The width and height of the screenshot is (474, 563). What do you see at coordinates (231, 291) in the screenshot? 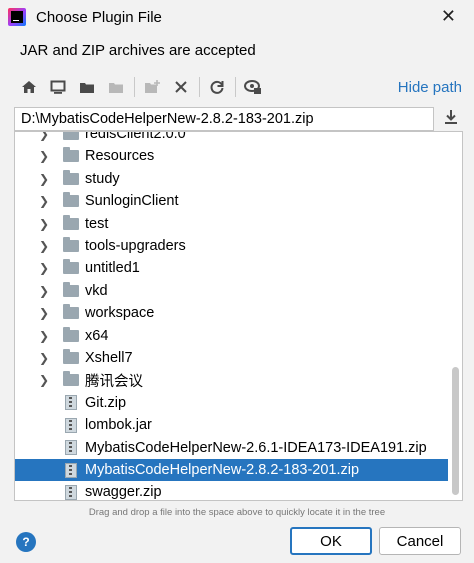
I see `tree-folder-row: ❯ vkd` at bounding box center [231, 291].